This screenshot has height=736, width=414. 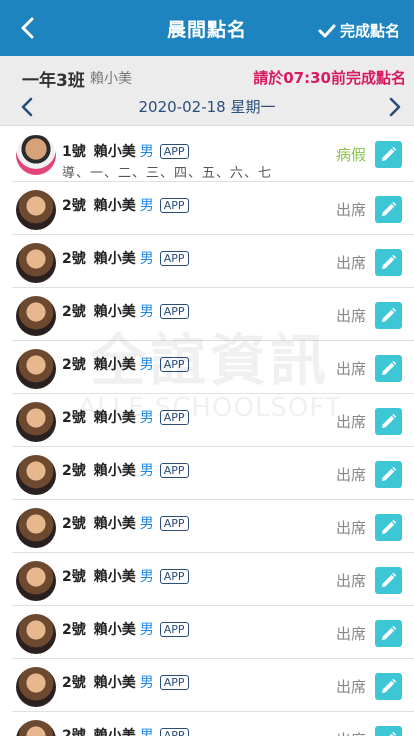 What do you see at coordinates (327, 30) in the screenshot?
I see `check-icon` at bounding box center [327, 30].